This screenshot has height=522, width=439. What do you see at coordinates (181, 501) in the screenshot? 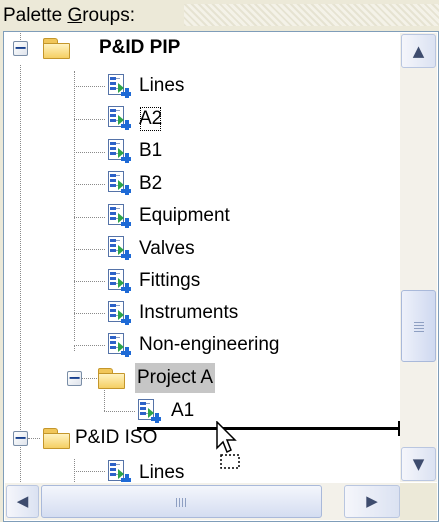
I see `horizontal-scroll-thumb` at bounding box center [181, 501].